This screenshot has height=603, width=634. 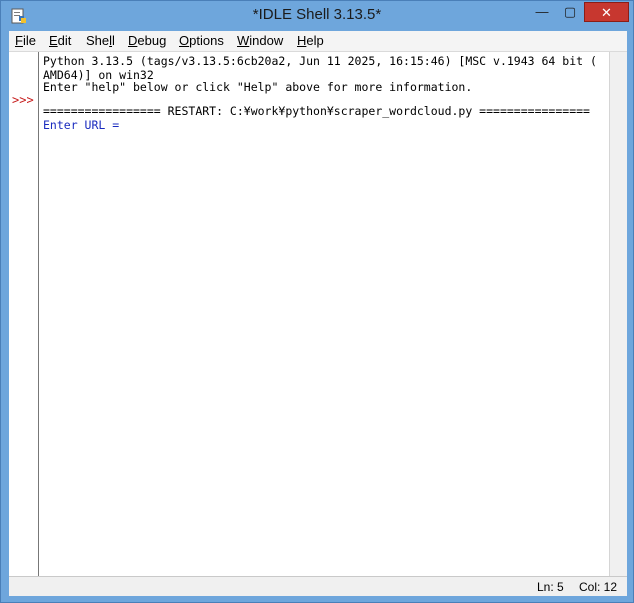 I want to click on prompt-gutter: >>>, so click(x=24, y=314).